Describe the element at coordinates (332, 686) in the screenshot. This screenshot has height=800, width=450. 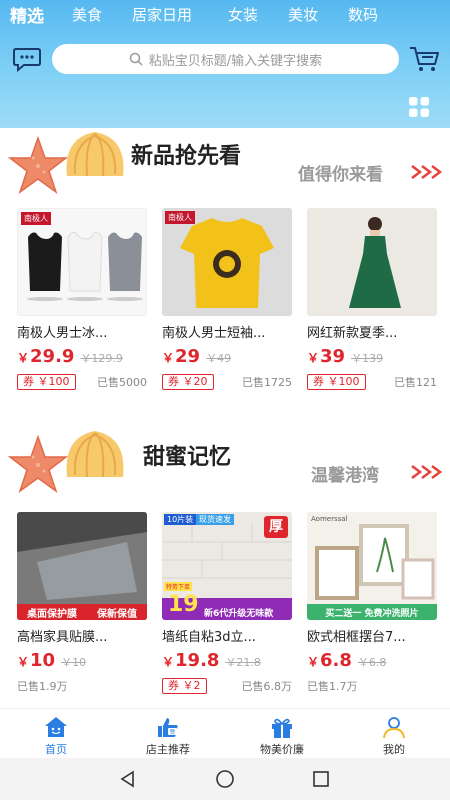
I see `sold-count: 已售1.7万` at that location.